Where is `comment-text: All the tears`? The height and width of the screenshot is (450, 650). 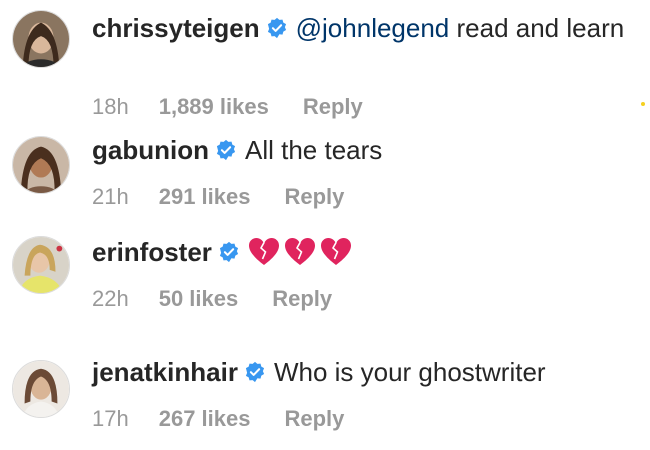 comment-text: All the tears is located at coordinates (313, 150).